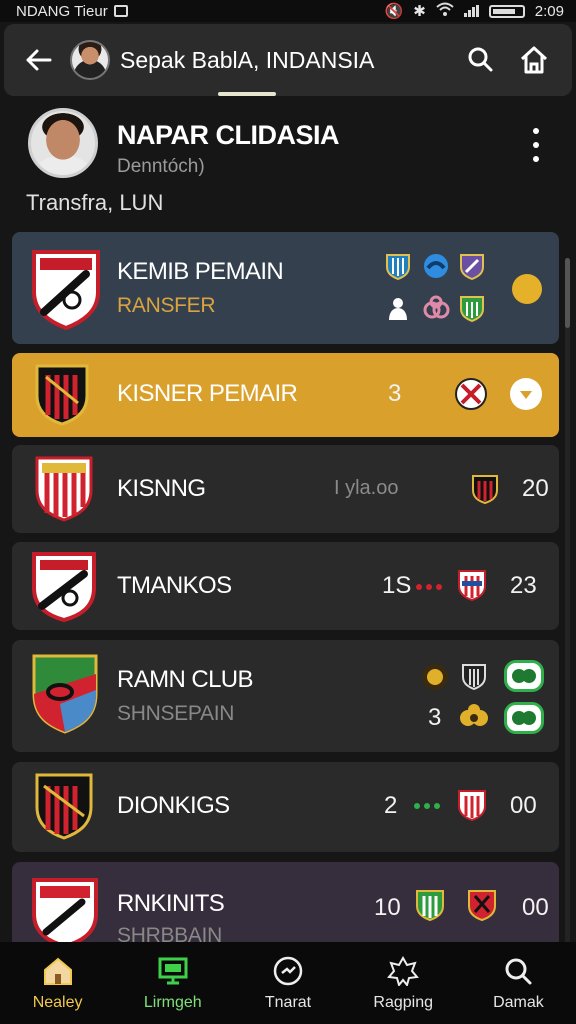 The height and width of the screenshot is (1024, 576). I want to click on carrier-label: NDANG Tieur, so click(62, 11).